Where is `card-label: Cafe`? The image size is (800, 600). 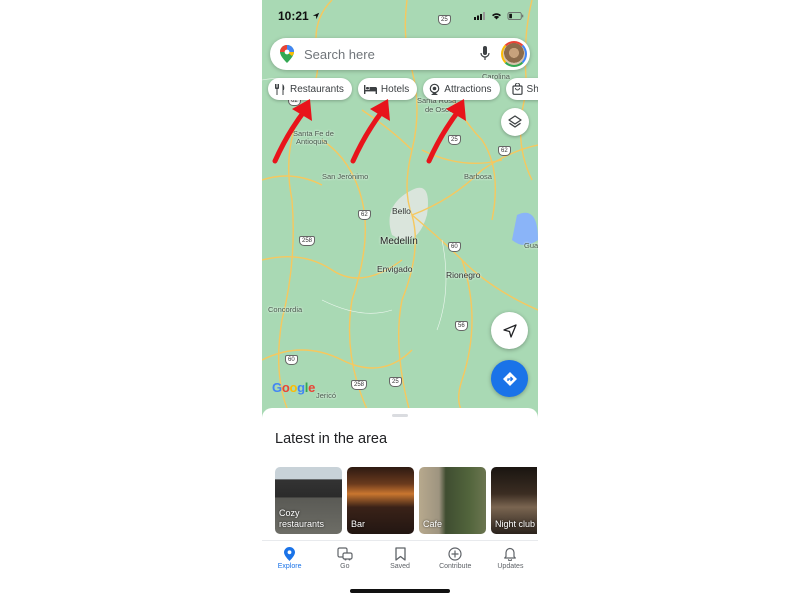
card-label: Cafe is located at coordinates (433, 524).